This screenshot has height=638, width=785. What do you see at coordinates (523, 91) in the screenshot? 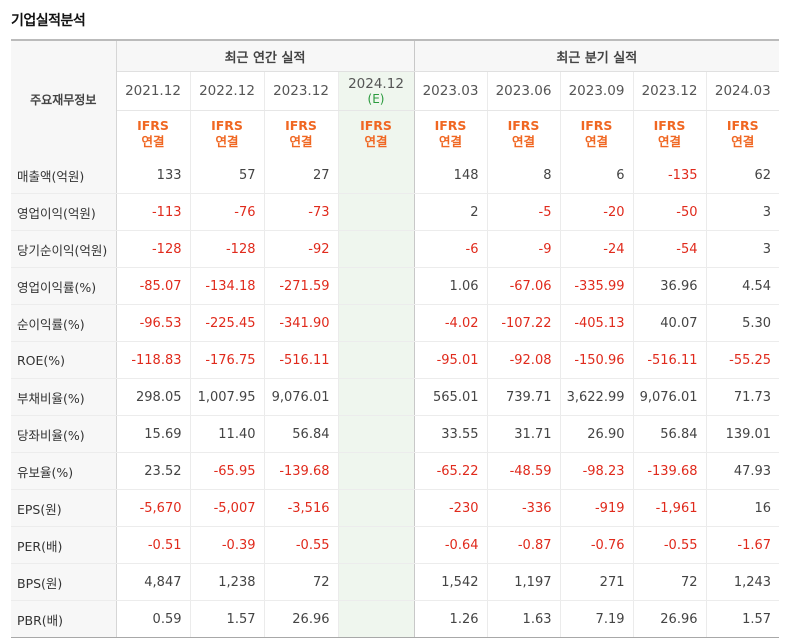
I see `period-header: 2023.06` at bounding box center [523, 91].